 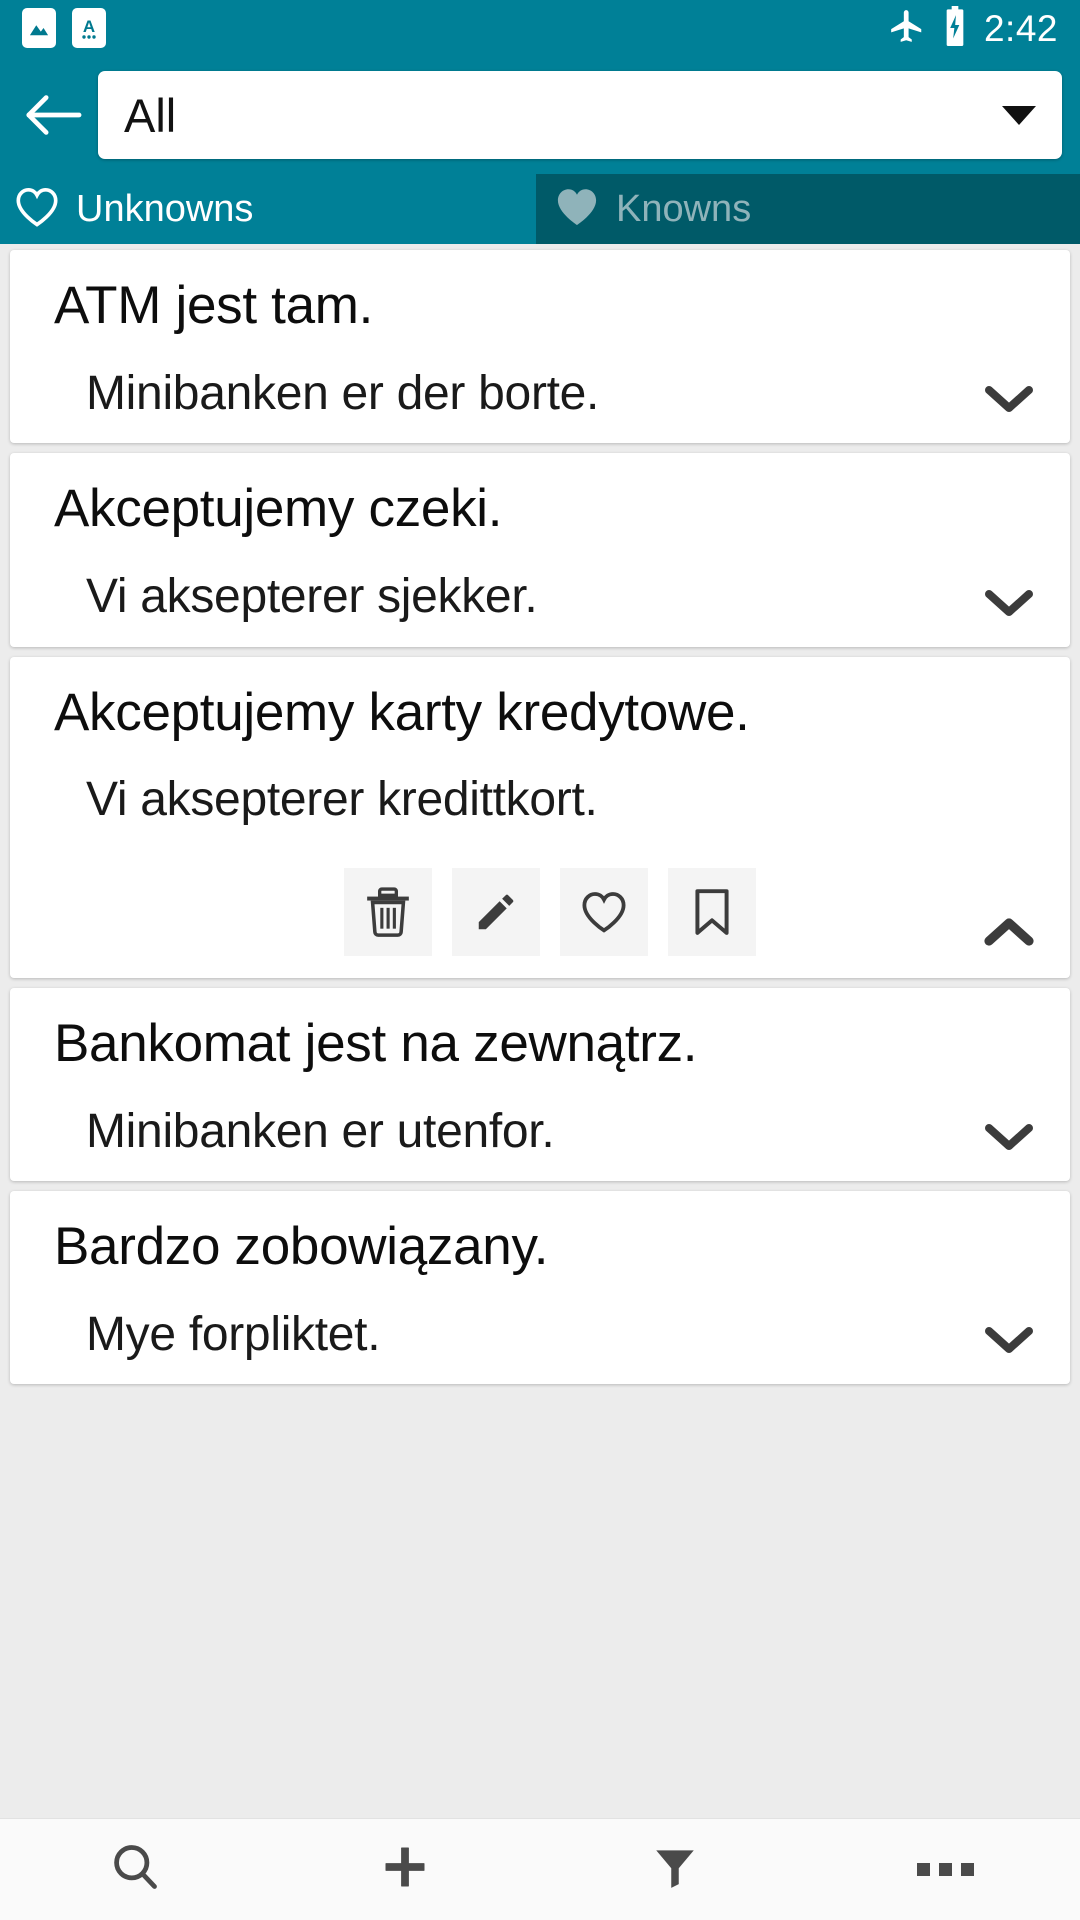 I want to click on tab-knowns-label: Knowns, so click(x=684, y=209).